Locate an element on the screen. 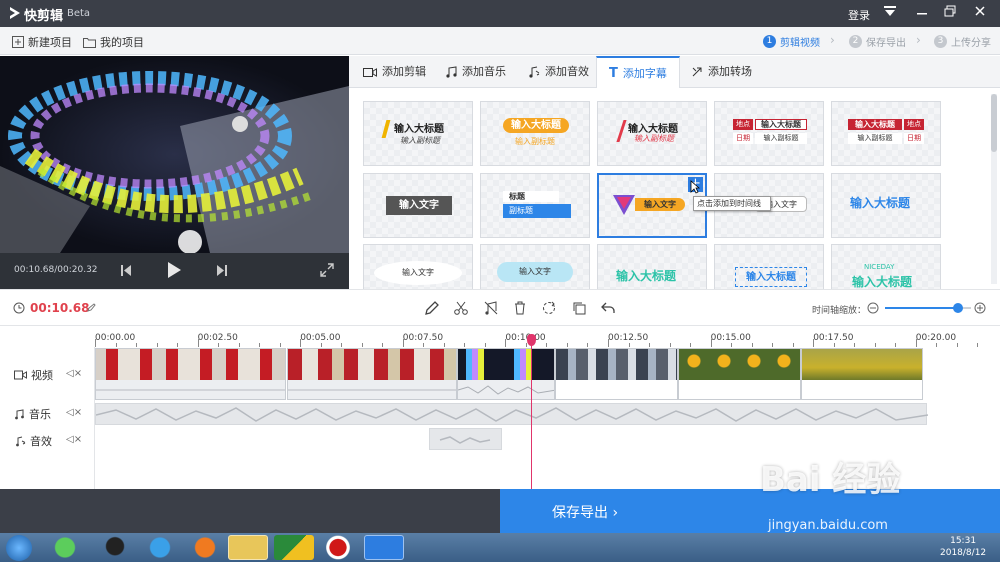  template-title: 输入文字 is located at coordinates (535, 272).